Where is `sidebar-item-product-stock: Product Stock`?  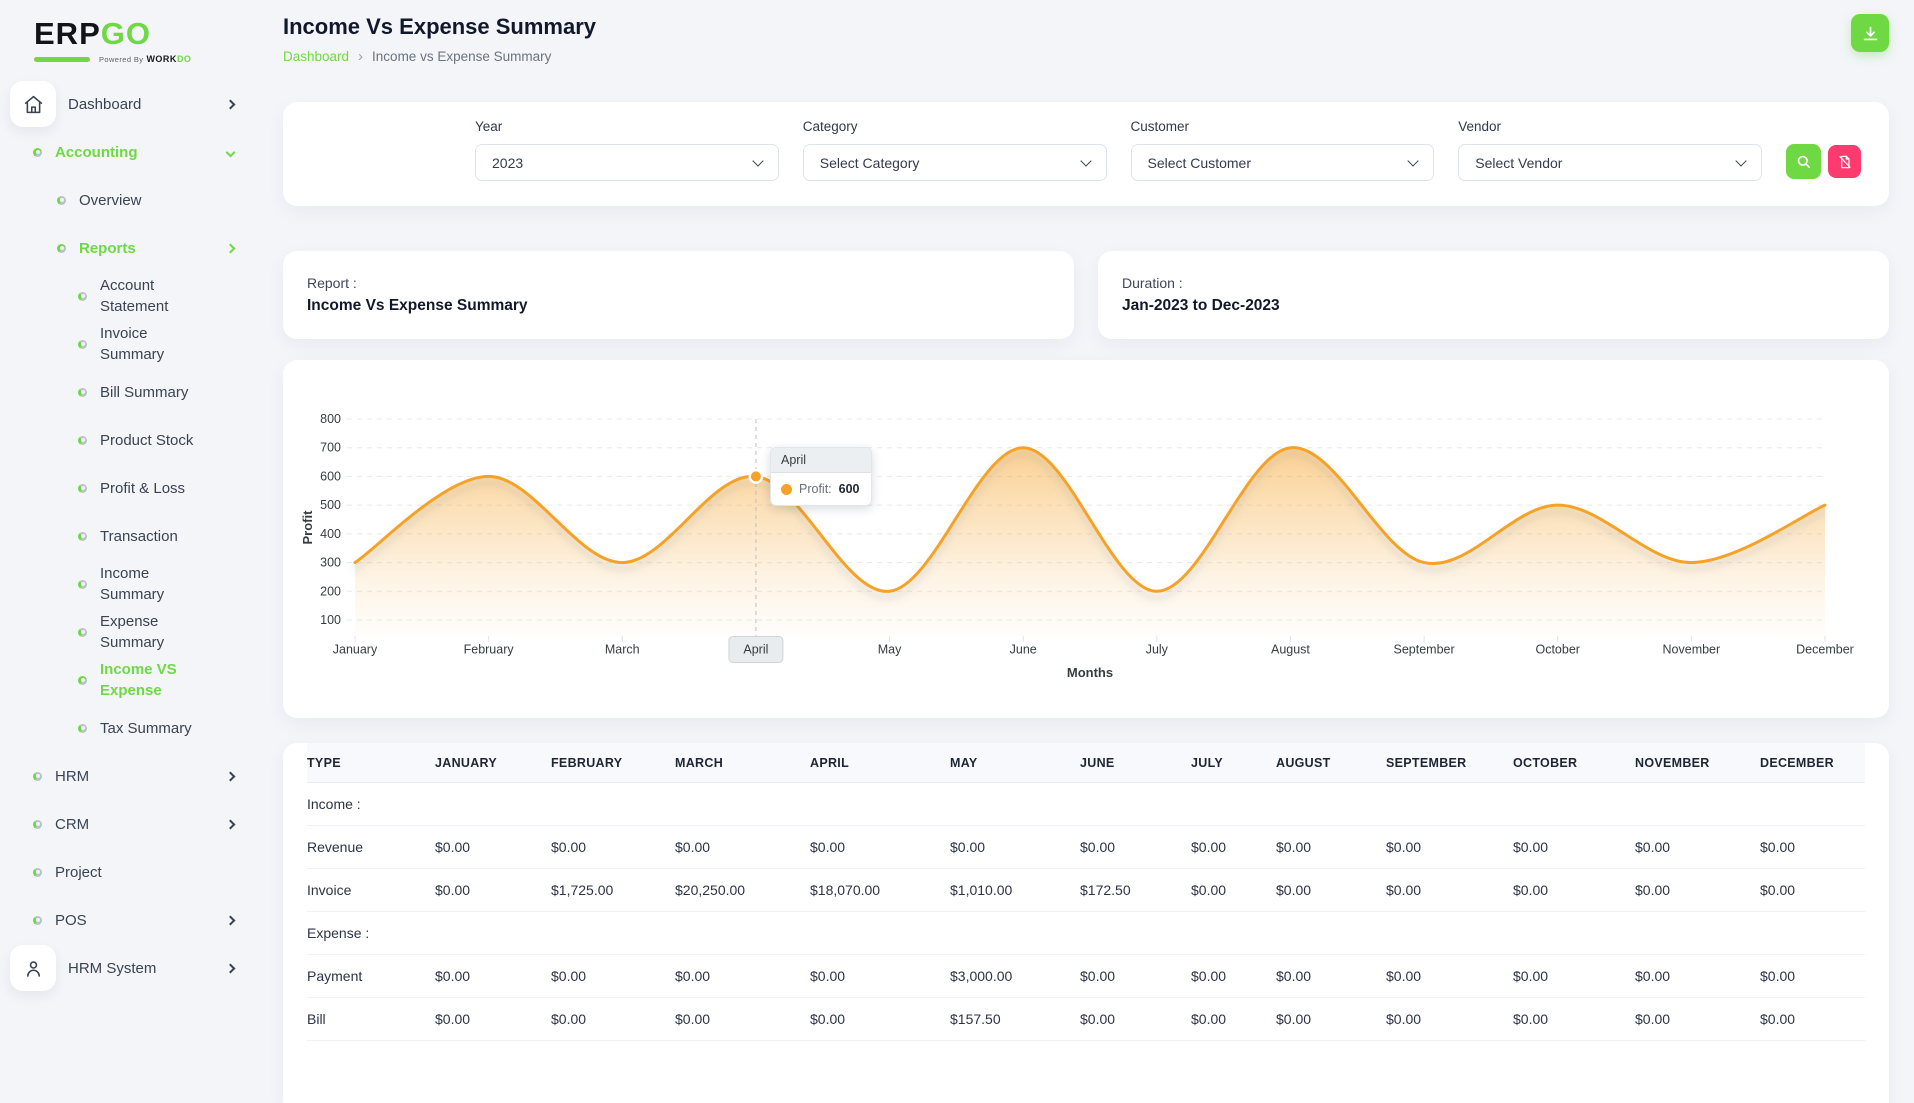 sidebar-item-product-stock: Product Stock is located at coordinates (130, 440).